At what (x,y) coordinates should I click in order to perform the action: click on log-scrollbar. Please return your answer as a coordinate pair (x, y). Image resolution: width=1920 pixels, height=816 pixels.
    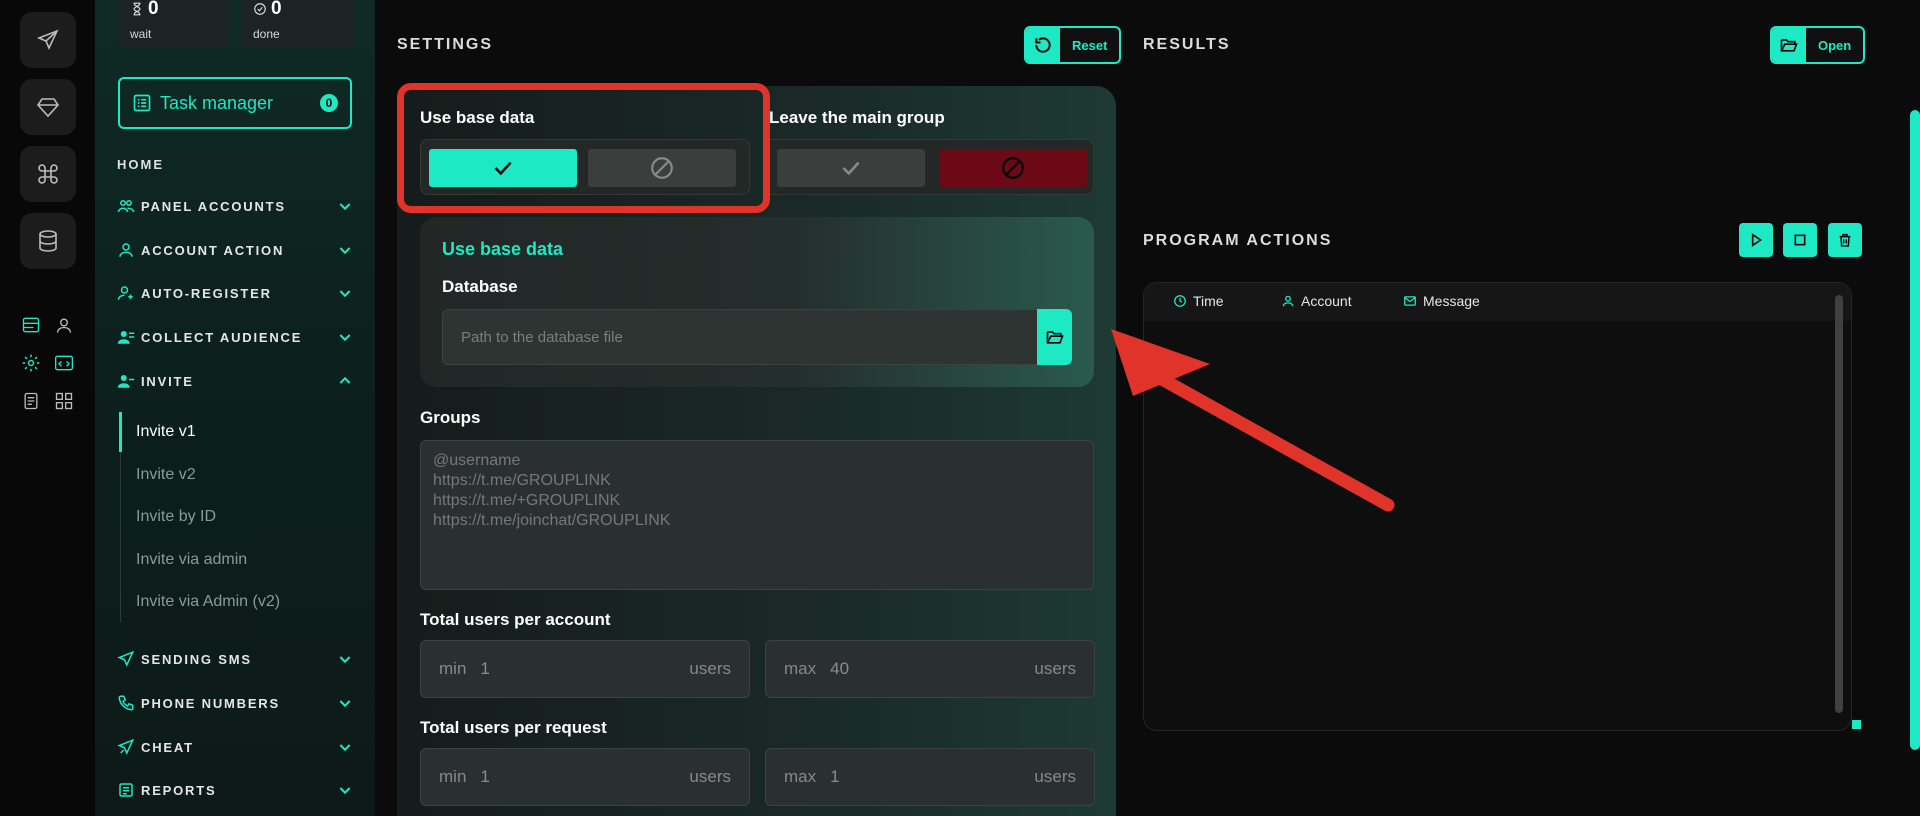
    Looking at the image, I should click on (1839, 504).